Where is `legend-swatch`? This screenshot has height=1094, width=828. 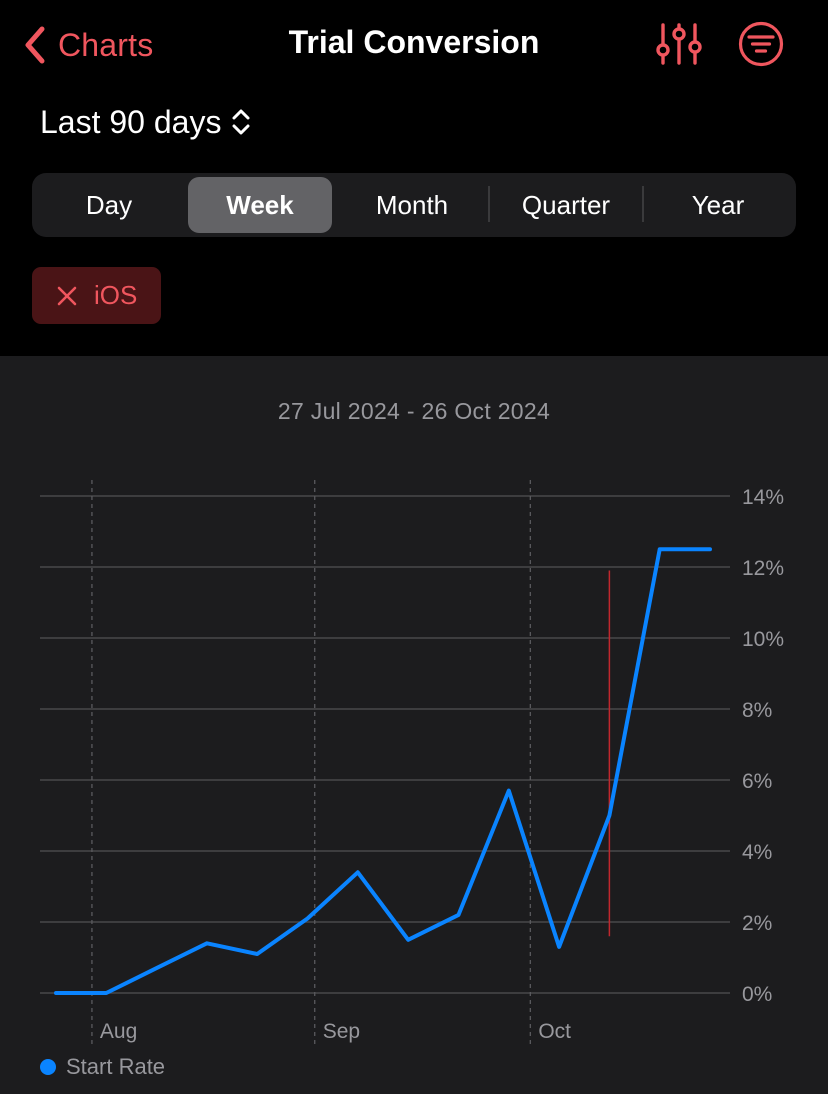
legend-swatch is located at coordinates (48, 1067).